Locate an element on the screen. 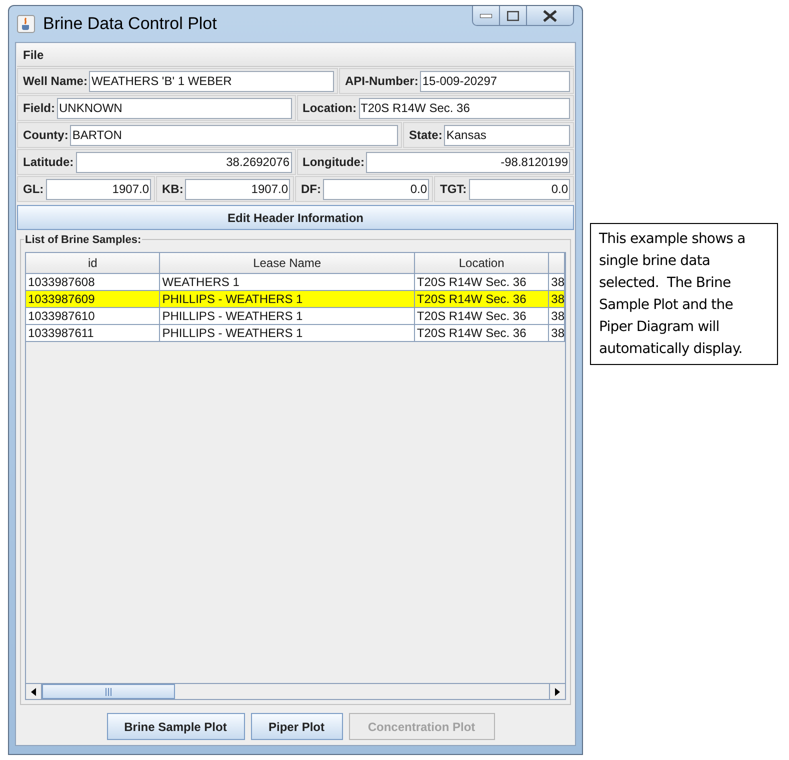 This screenshot has width=789, height=760. column-header: Location is located at coordinates (482, 263).